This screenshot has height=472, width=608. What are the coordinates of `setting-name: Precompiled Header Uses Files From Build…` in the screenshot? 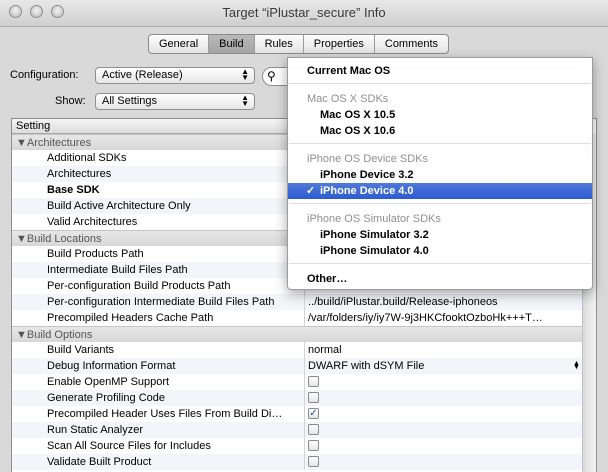 It's located at (165, 414).